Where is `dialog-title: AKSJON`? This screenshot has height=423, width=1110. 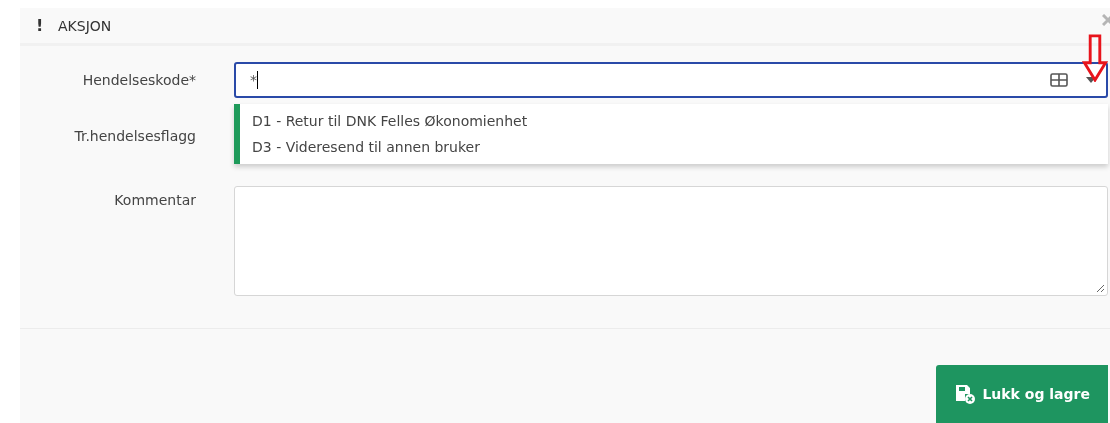 dialog-title: AKSJON is located at coordinates (85, 25).